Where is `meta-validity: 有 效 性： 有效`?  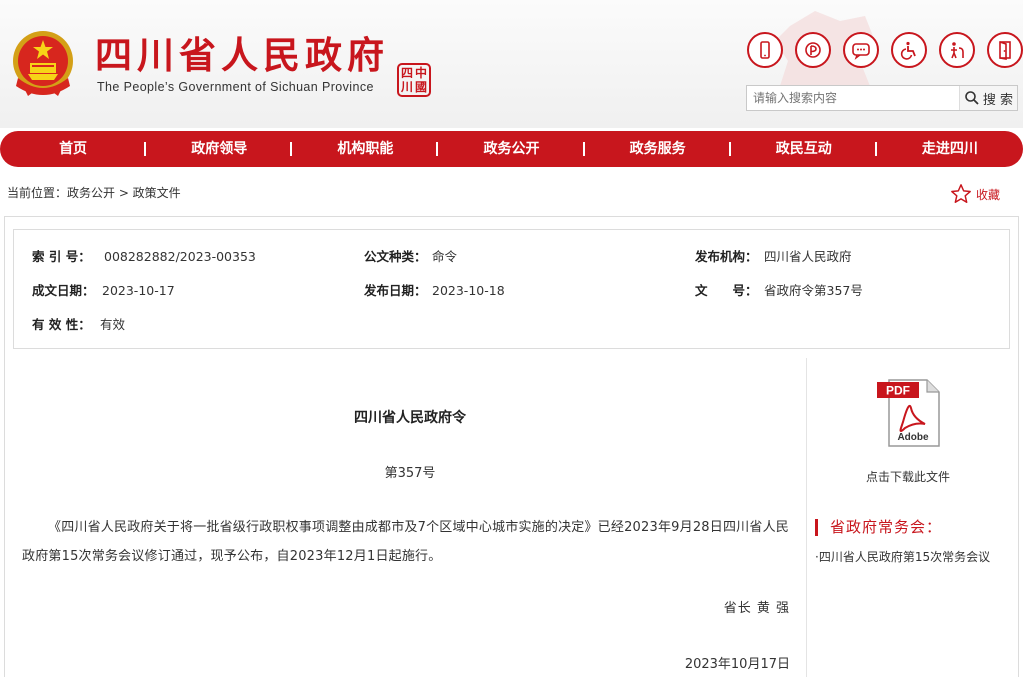
meta-validity: 有 效 性： 有效 is located at coordinates (78, 323).